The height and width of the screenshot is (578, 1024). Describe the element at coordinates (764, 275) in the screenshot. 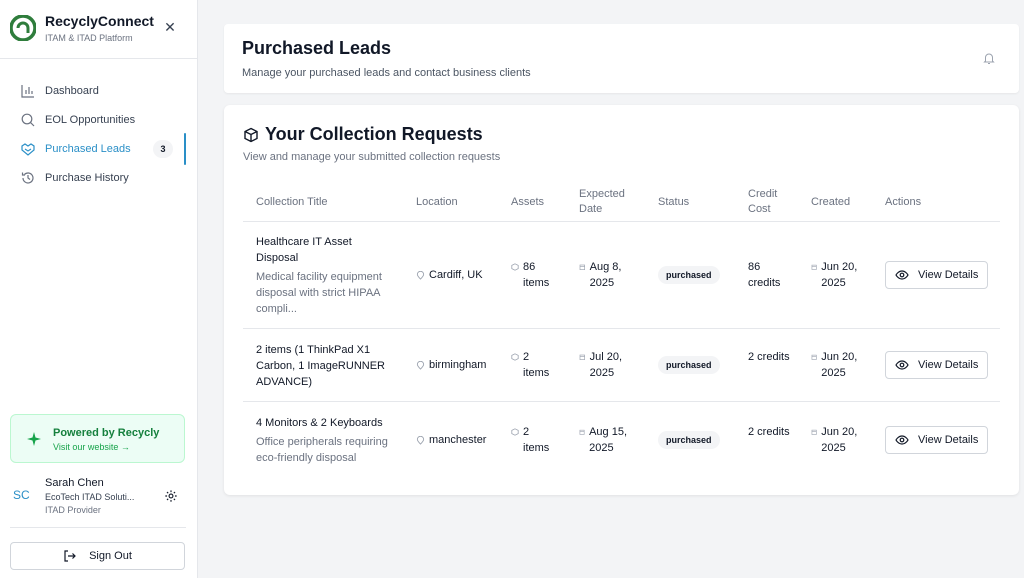

I see `credit-cost: 86 credits` at that location.